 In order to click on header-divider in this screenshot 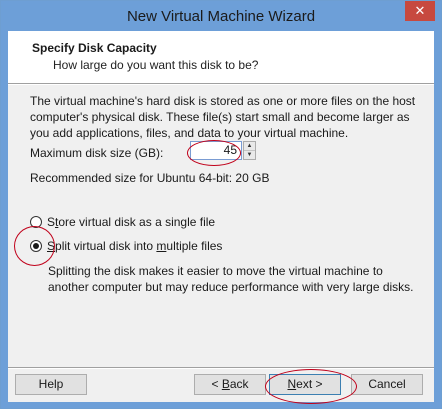, I will do `click(221, 83)`.